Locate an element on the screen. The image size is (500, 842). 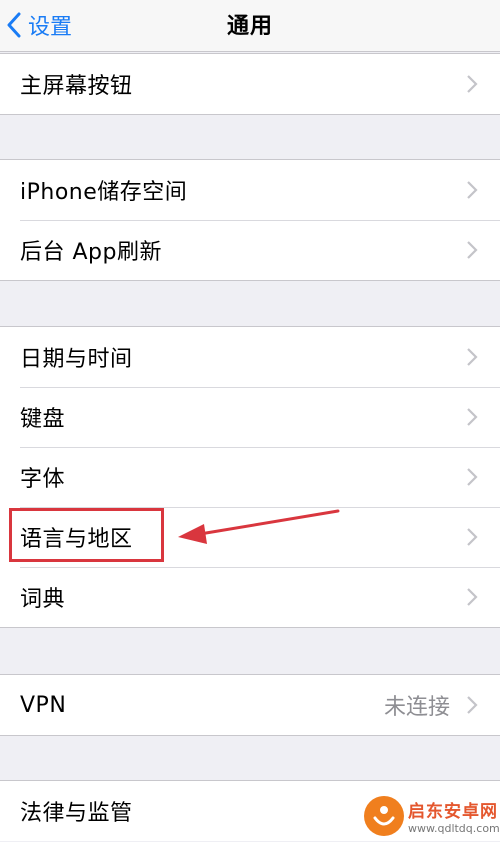
settings-group-storage: iPhone储存空间 后台 App刷新 is located at coordinates (250, 220).